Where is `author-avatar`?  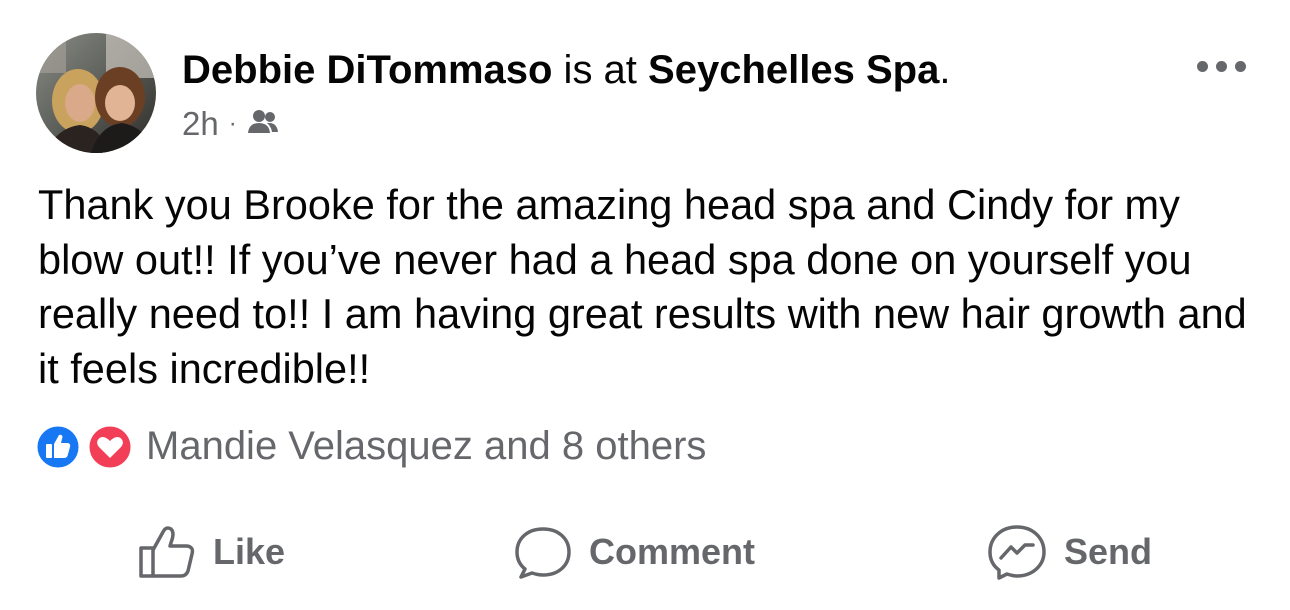
author-avatar is located at coordinates (96, 93).